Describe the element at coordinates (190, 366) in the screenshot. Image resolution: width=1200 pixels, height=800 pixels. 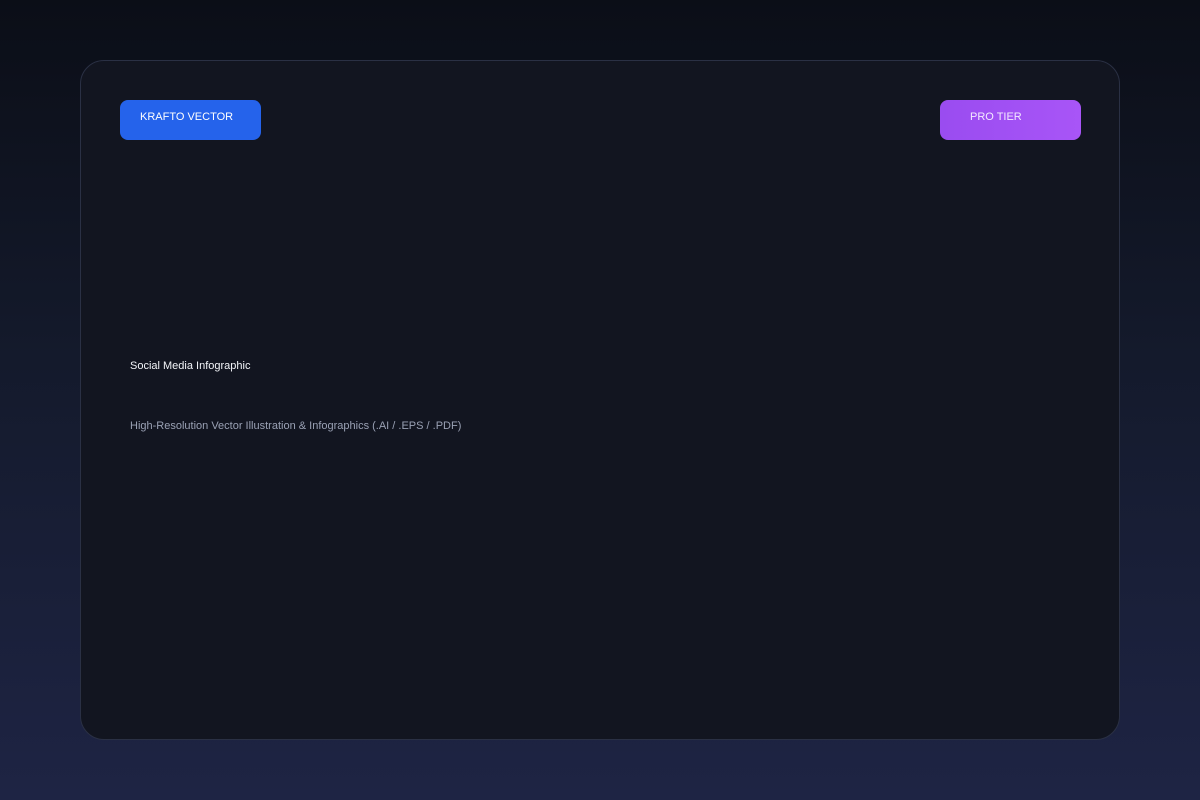
I see `card-title: Social Media Infographic` at that location.